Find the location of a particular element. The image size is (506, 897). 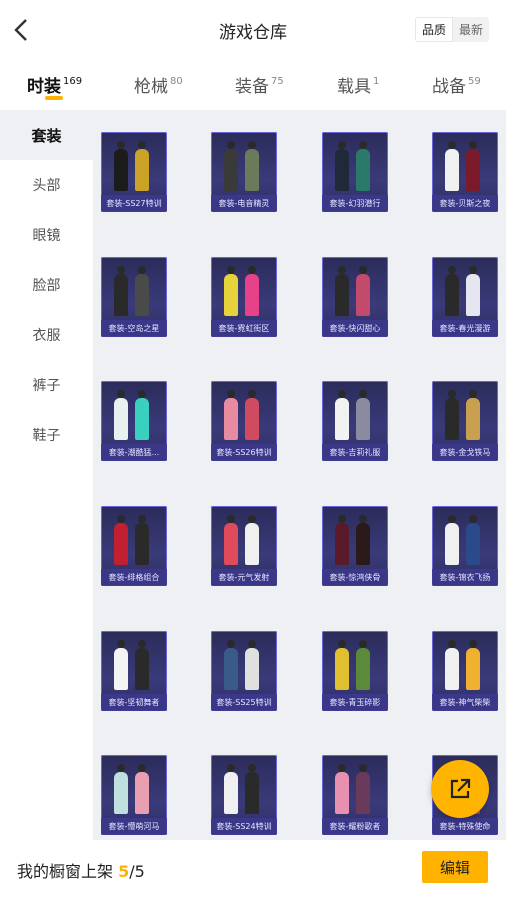

sidebar-item-shoes: 鞋子 is located at coordinates (46, 435).